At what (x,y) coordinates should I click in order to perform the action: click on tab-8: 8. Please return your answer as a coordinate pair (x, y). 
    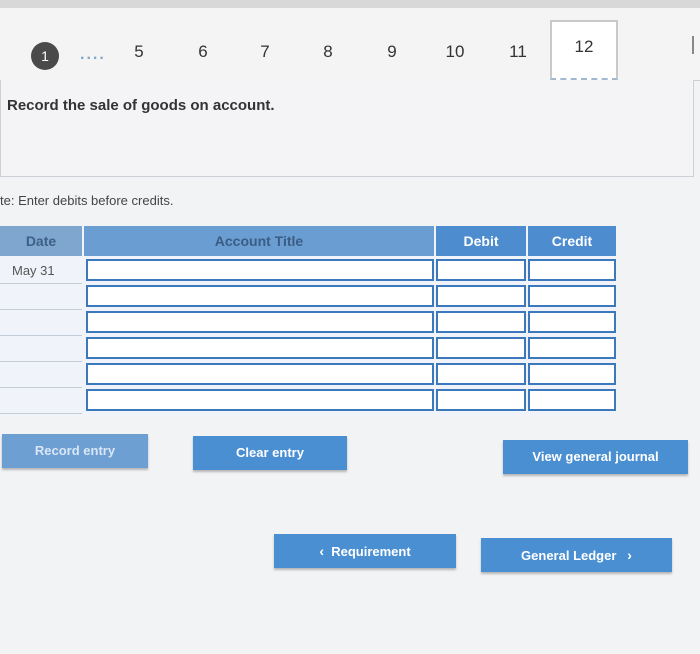
    Looking at the image, I should click on (328, 52).